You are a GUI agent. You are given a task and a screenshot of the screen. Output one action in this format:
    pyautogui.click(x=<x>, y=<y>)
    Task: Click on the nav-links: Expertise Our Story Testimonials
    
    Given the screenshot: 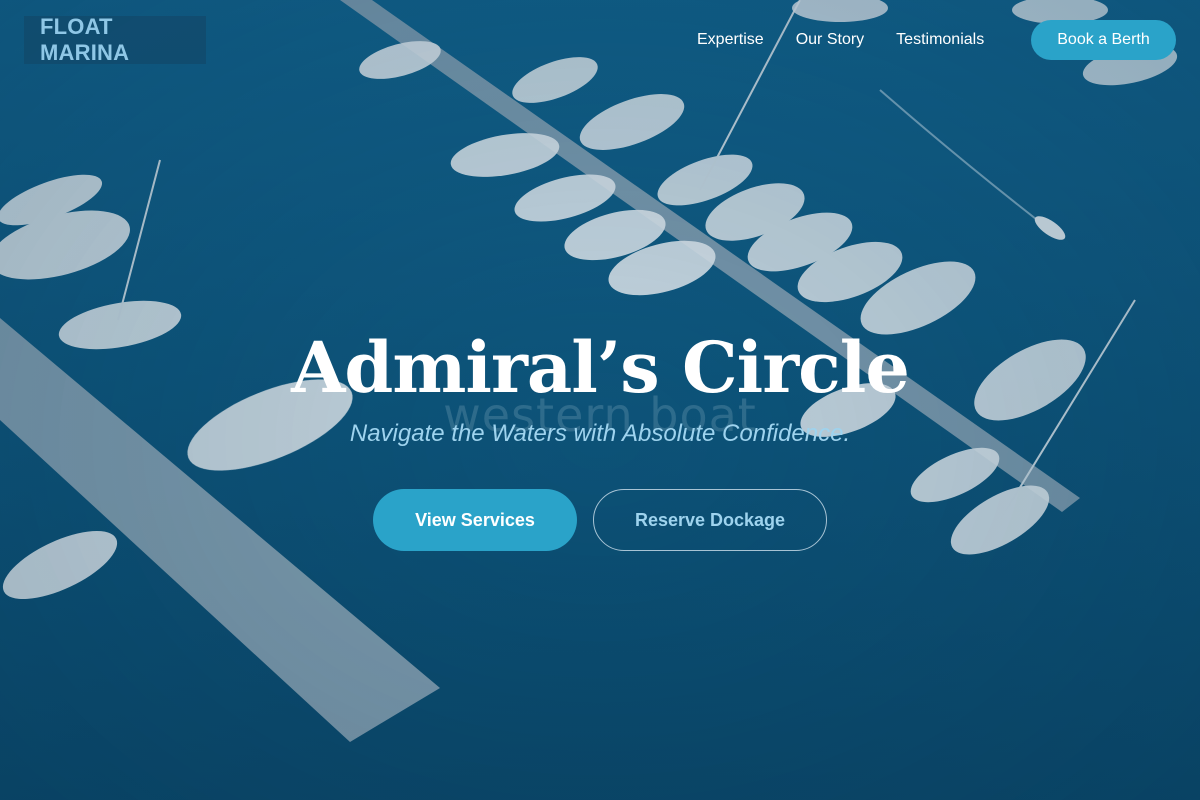 What is the action you would take?
    pyautogui.click(x=840, y=40)
    